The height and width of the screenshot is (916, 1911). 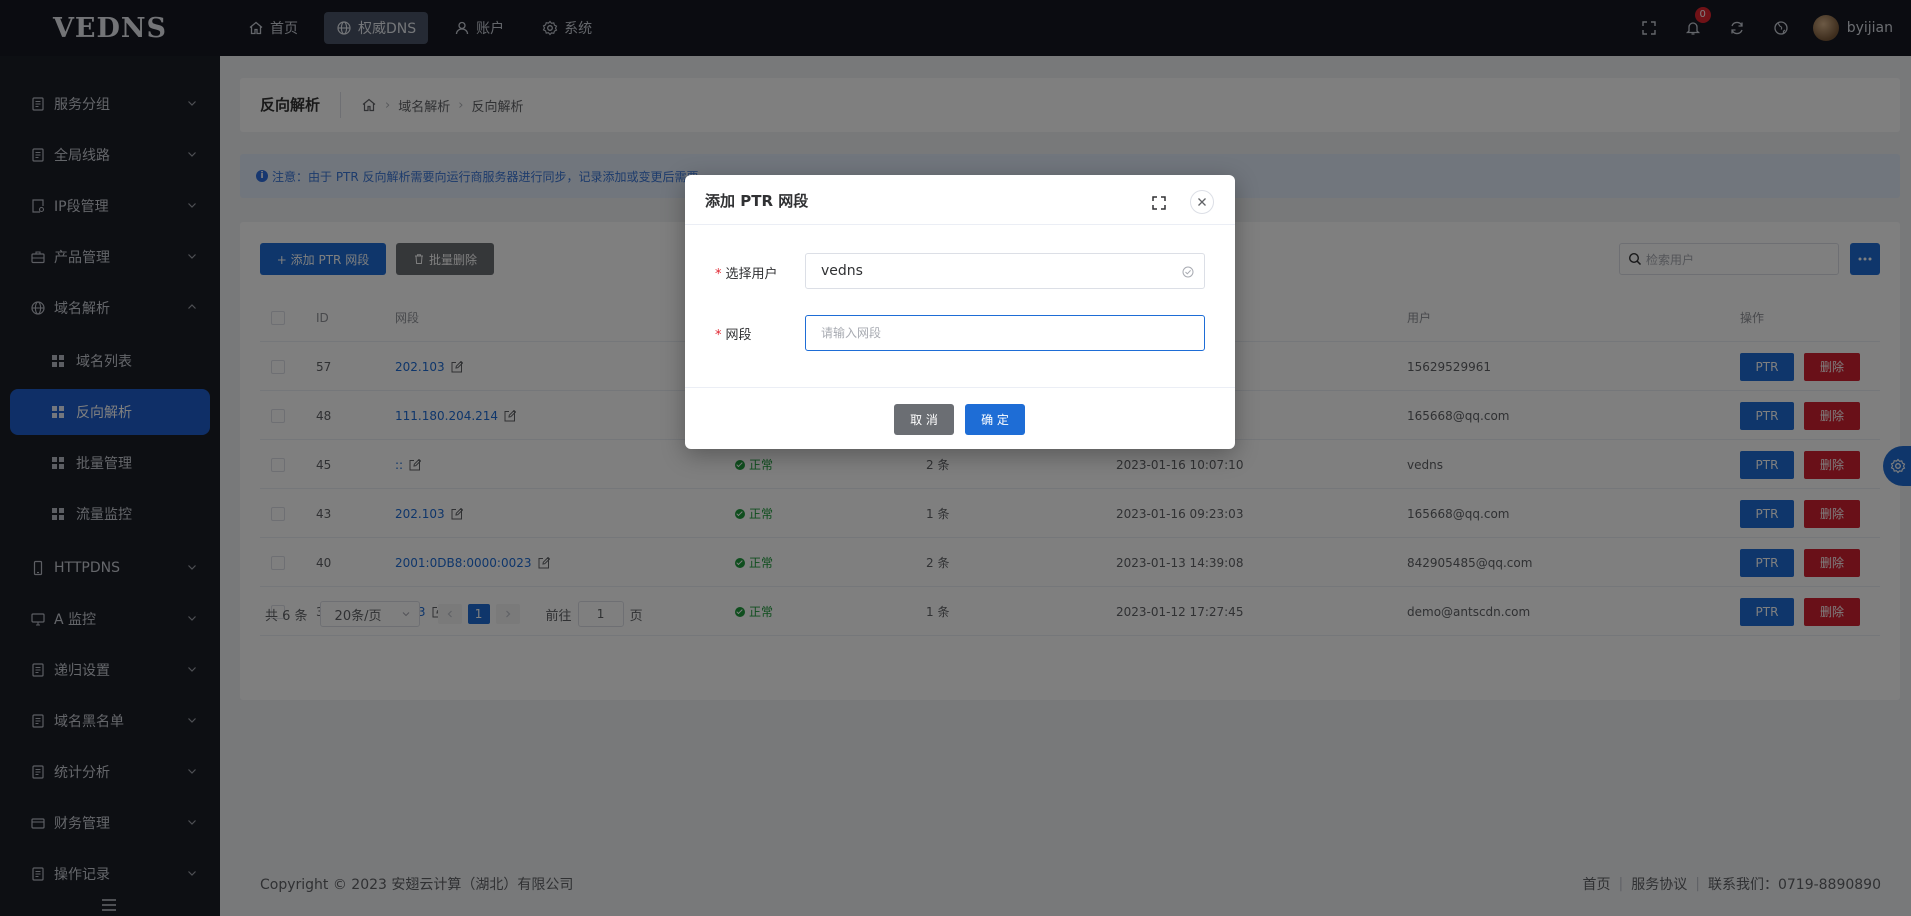 What do you see at coordinates (757, 201) in the screenshot?
I see `dialog-title: 添加 PTR 网段` at bounding box center [757, 201].